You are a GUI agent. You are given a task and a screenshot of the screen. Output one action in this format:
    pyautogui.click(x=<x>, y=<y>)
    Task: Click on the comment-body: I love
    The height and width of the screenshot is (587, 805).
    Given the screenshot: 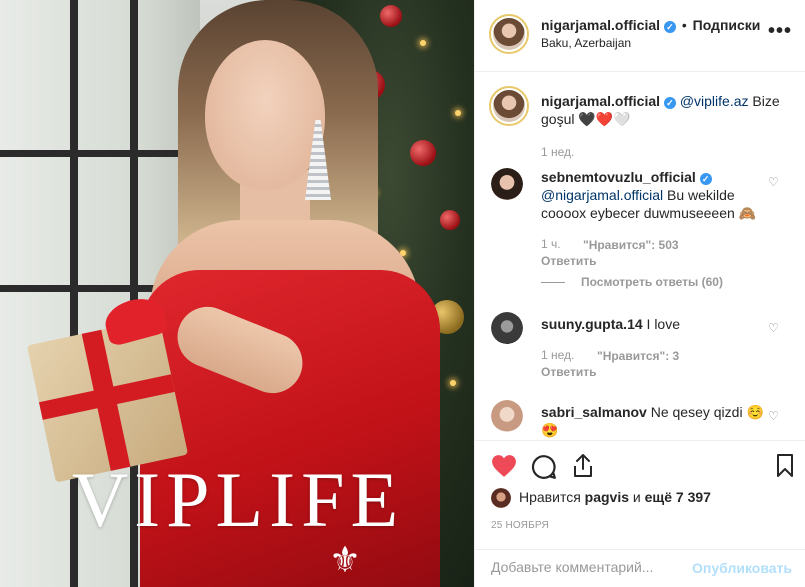 What is the action you would take?
    pyautogui.click(x=661, y=324)
    